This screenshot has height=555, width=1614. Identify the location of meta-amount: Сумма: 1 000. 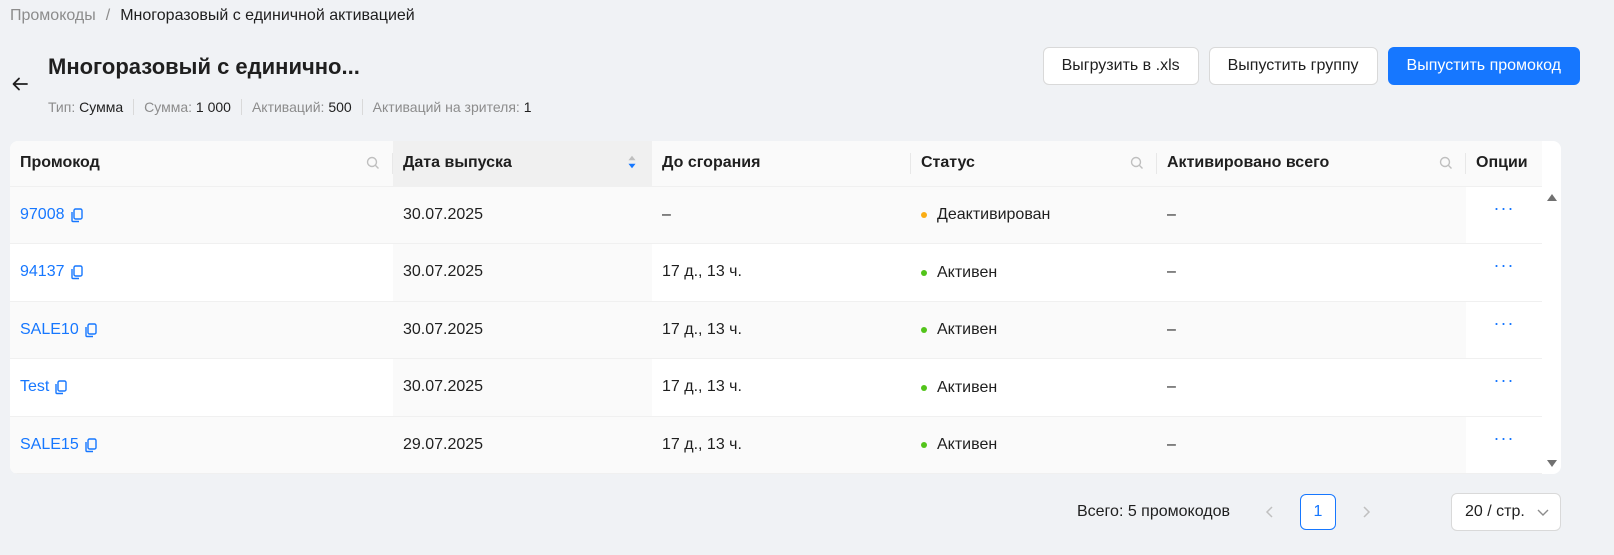
(187, 107).